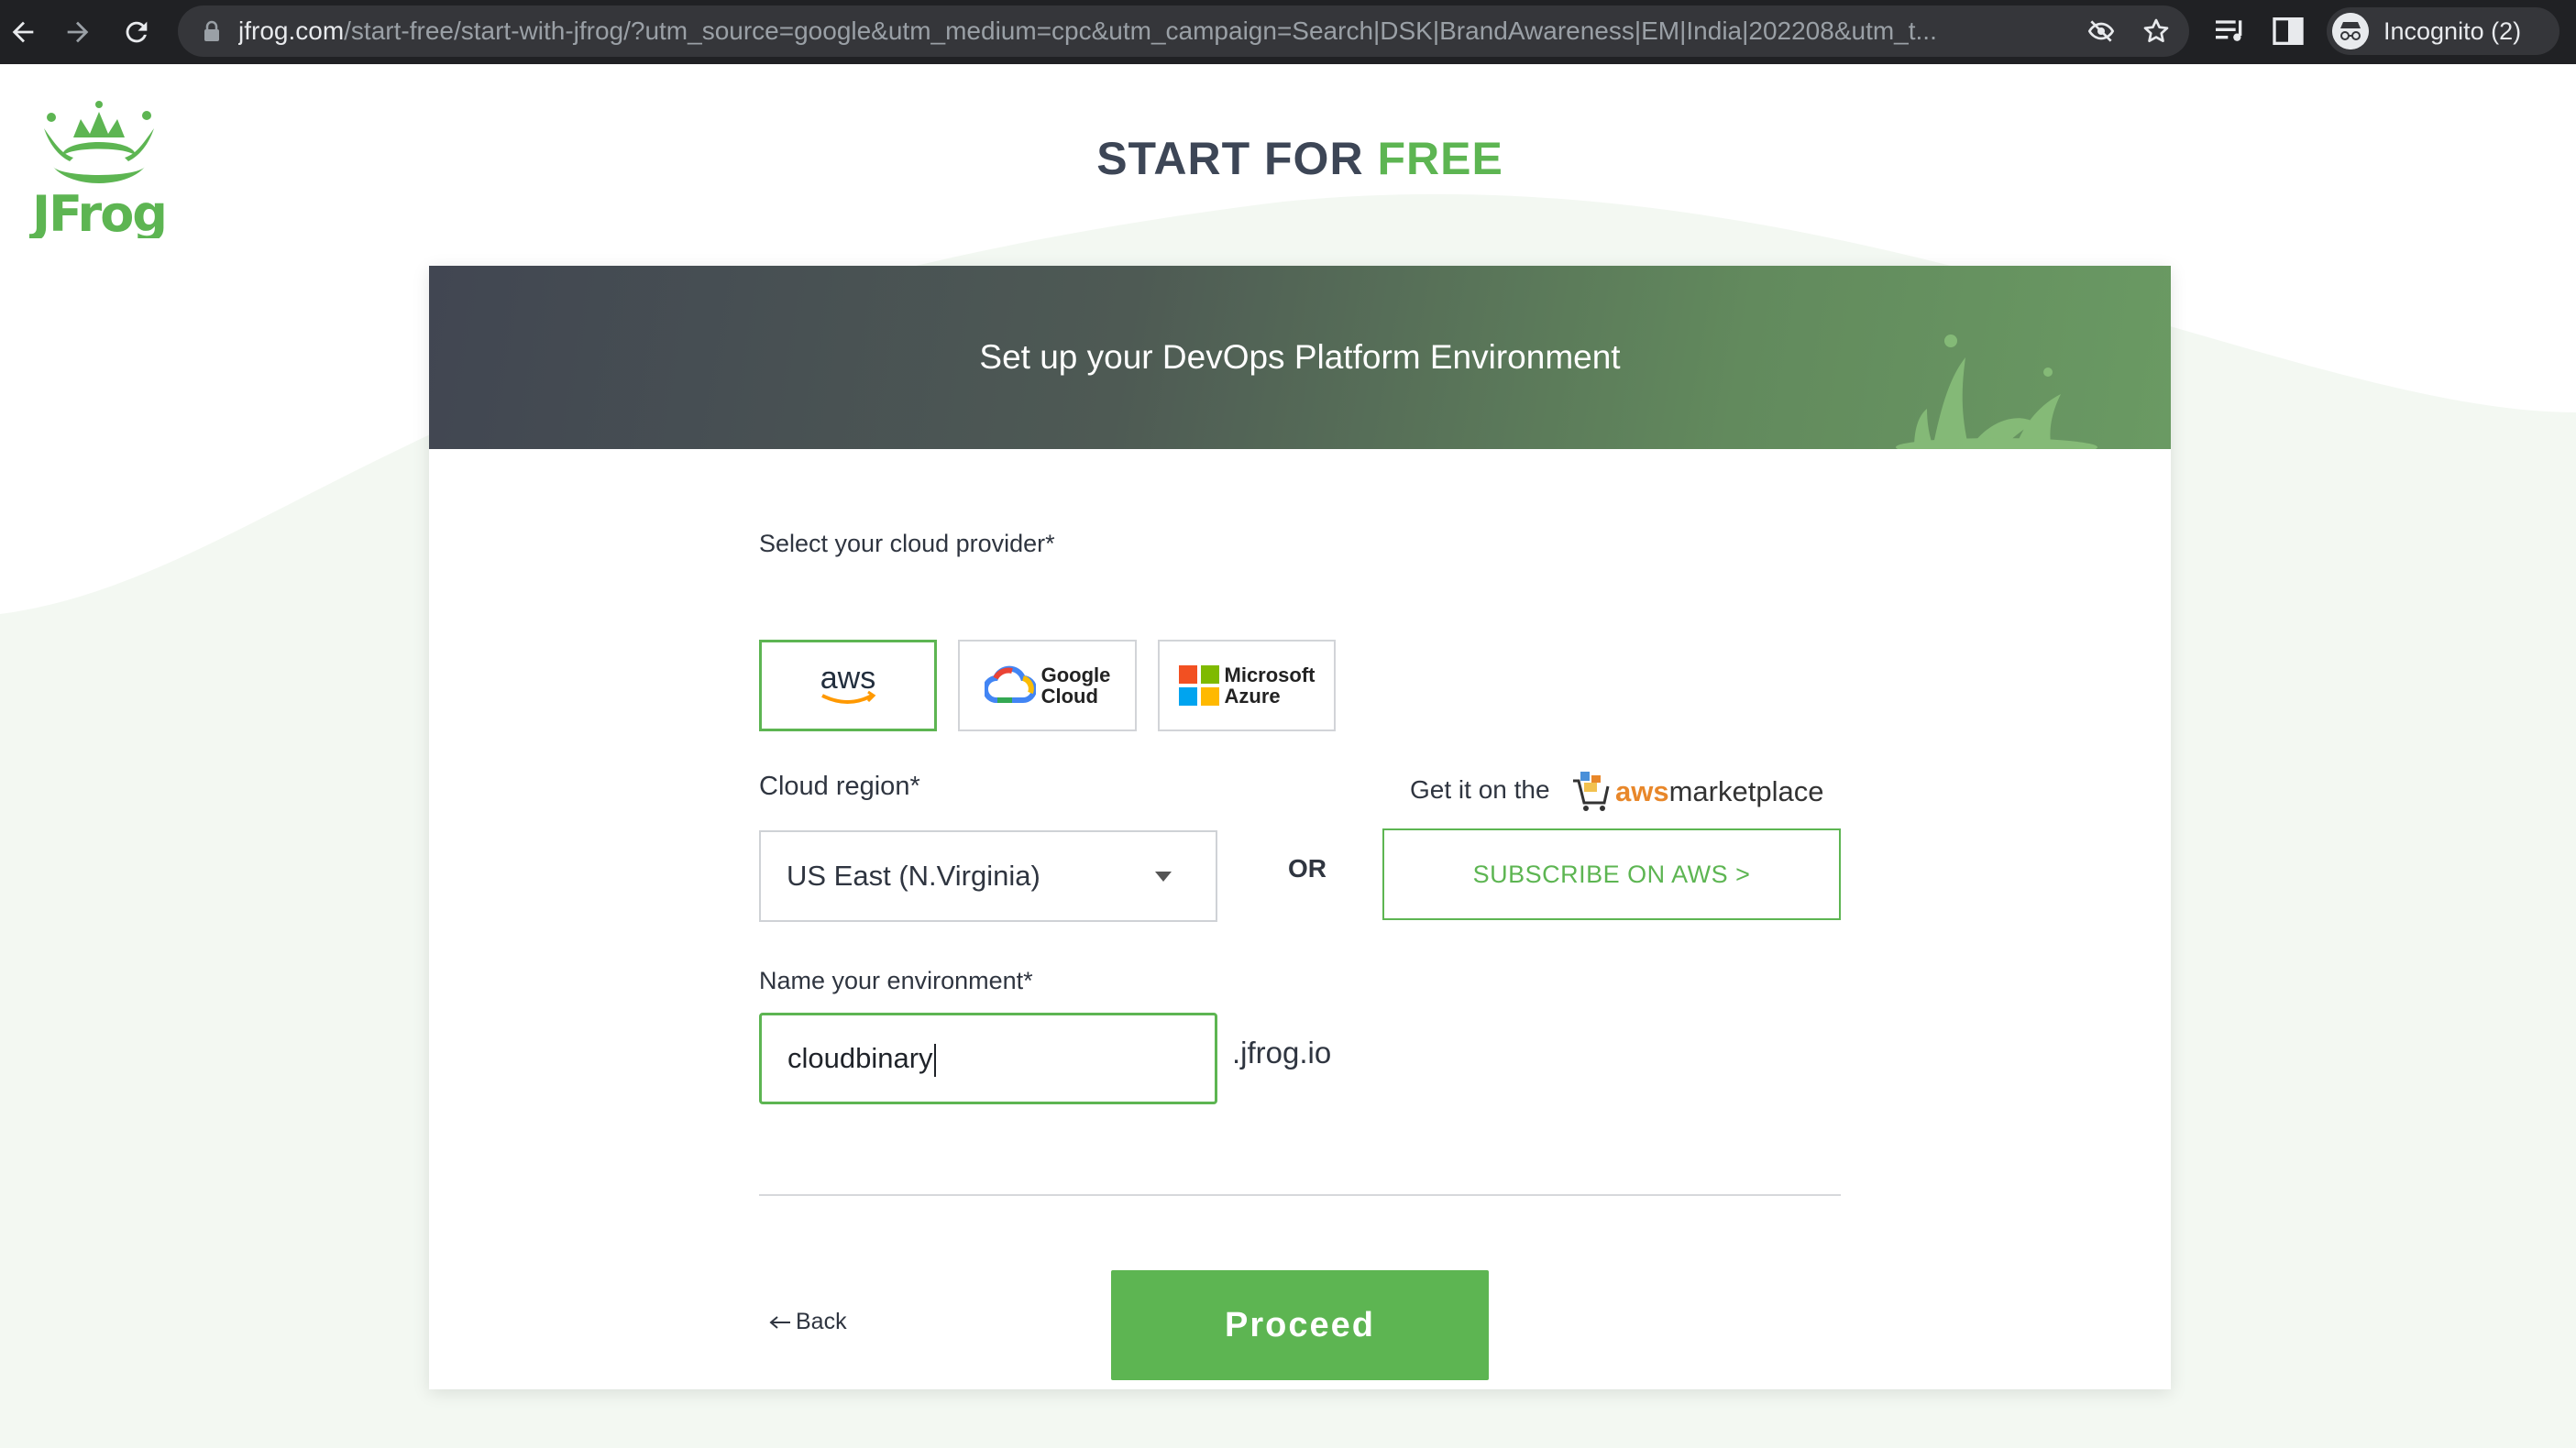 The width and height of the screenshot is (2576, 1448). I want to click on cloud-region-value: US East (N.Virginia), so click(913, 876).